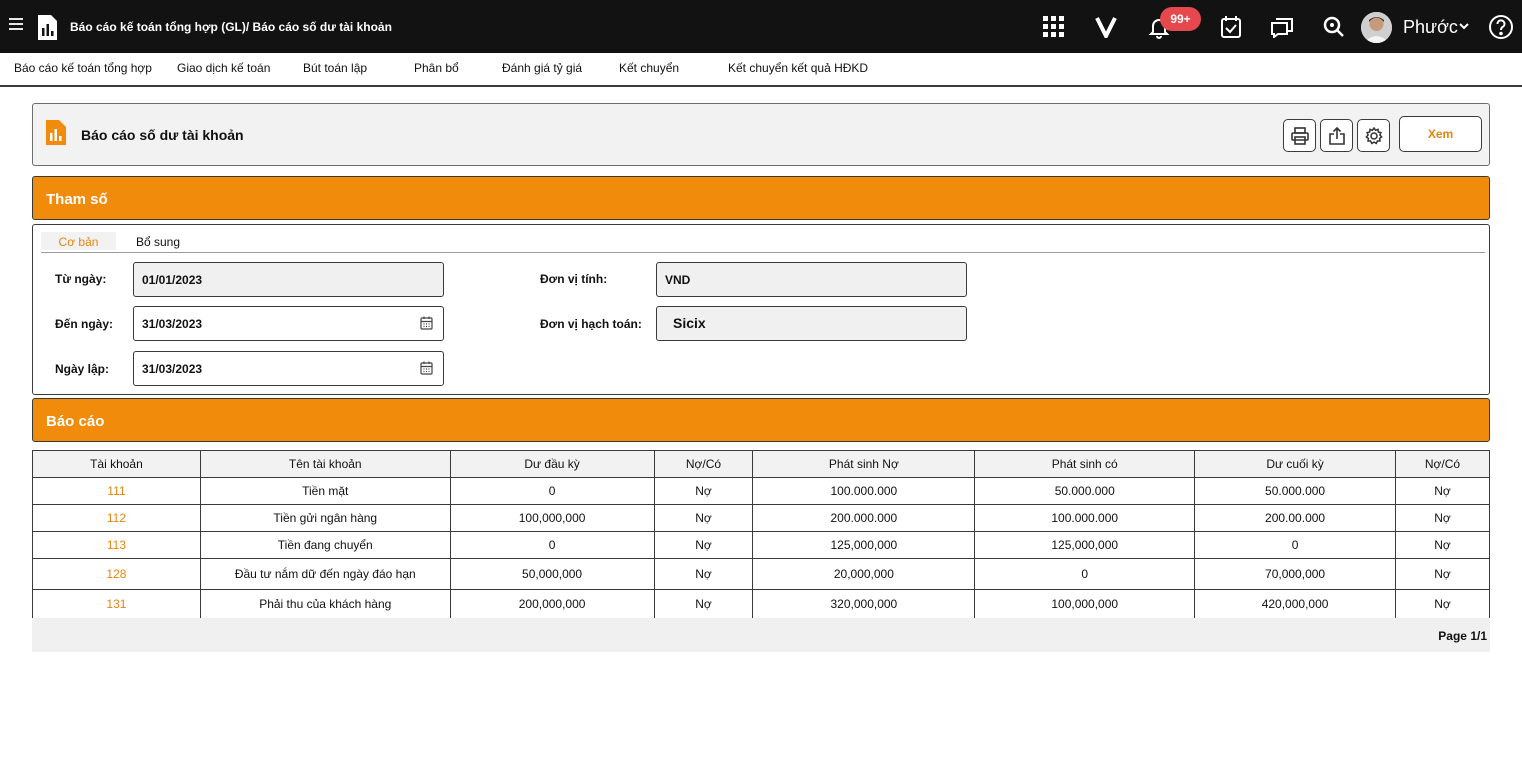 The width and height of the screenshot is (1522, 765). What do you see at coordinates (116, 464) in the screenshot?
I see `col-header-account: Tài khoản` at bounding box center [116, 464].